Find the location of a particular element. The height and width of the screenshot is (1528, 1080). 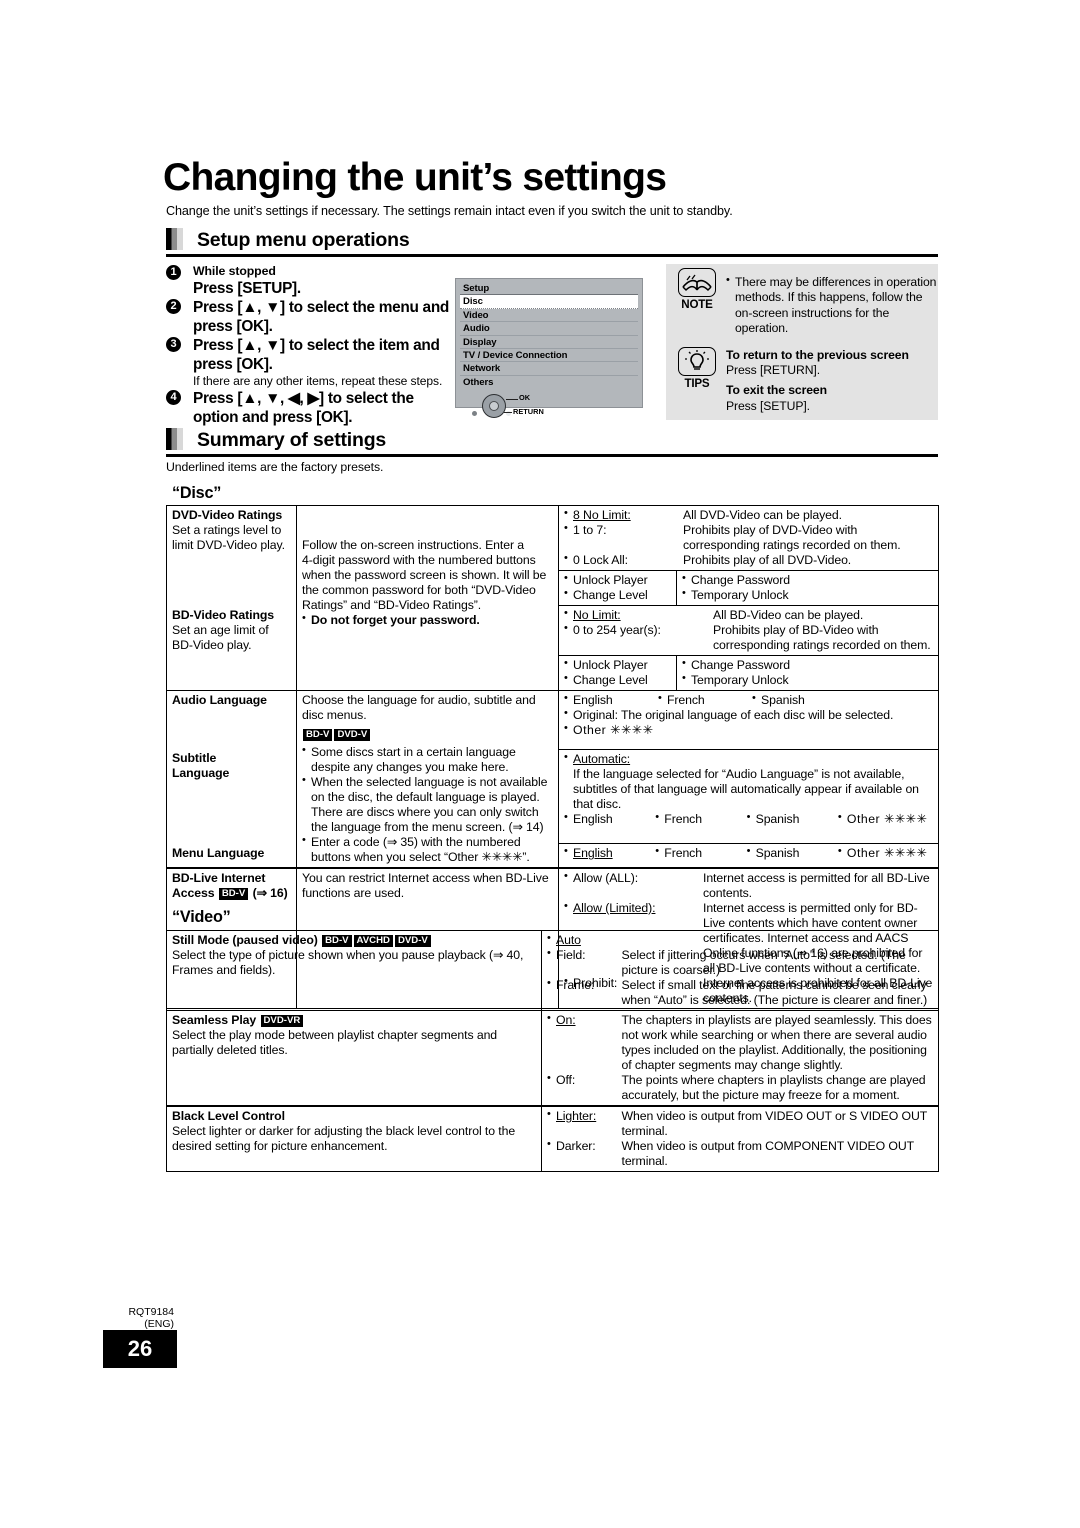

option-key: Lighter: is located at coordinates (576, 1116).